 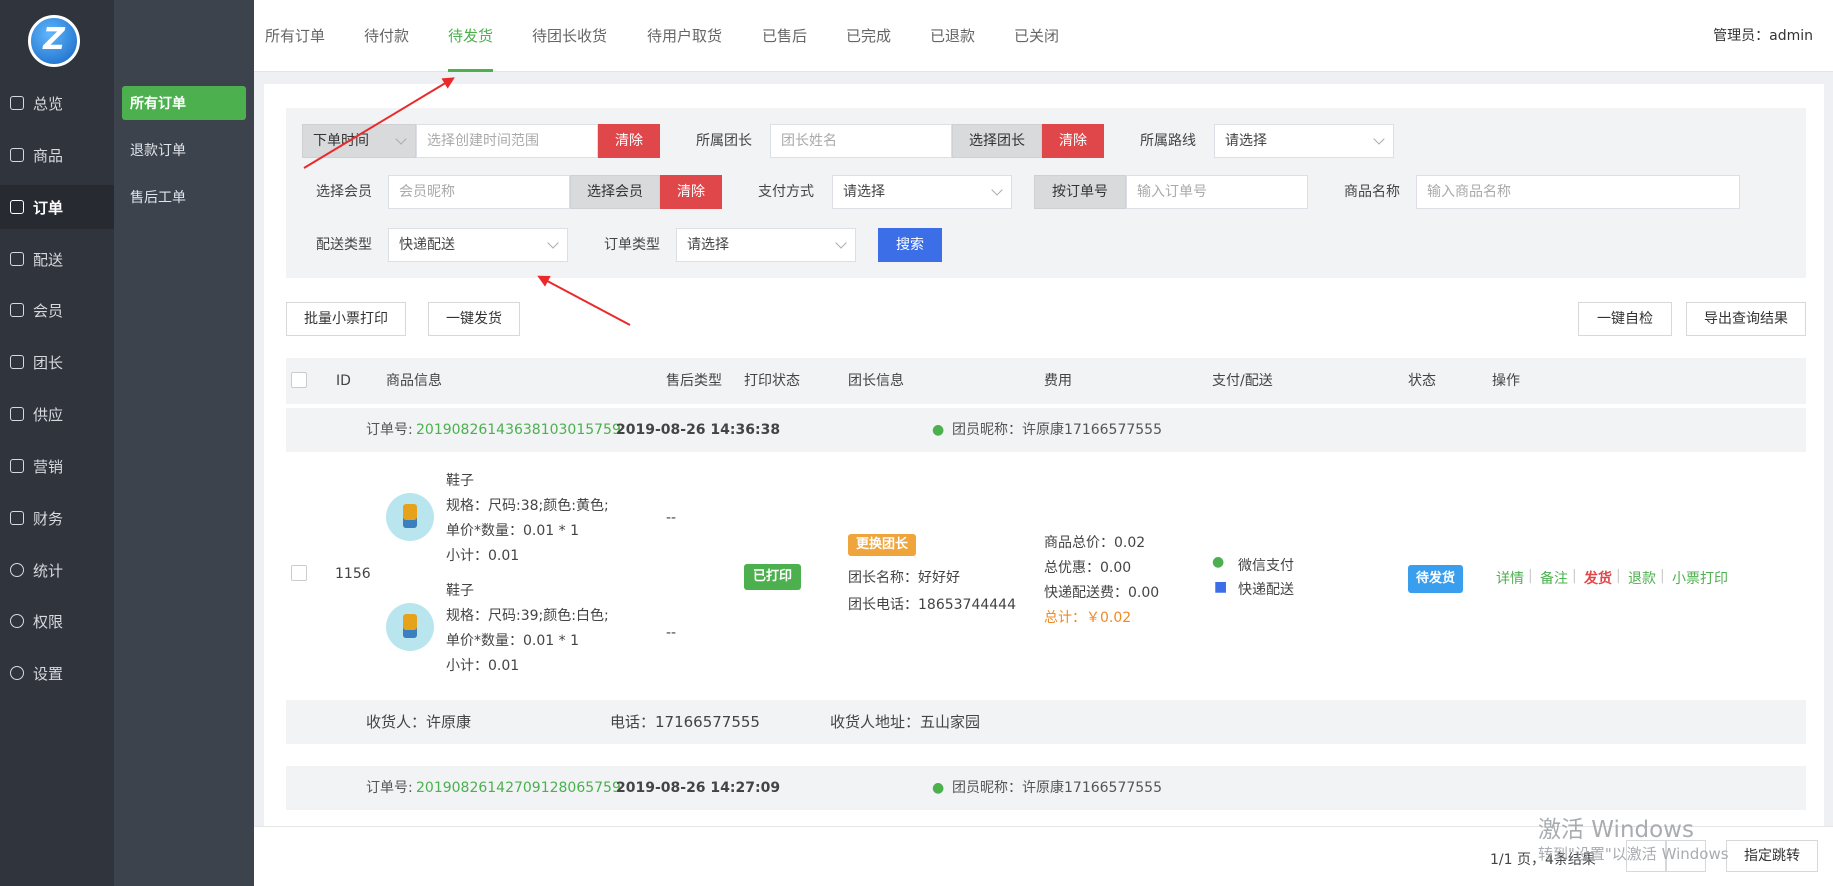 I want to click on leader-name-input: 团长姓名, so click(x=861, y=141).